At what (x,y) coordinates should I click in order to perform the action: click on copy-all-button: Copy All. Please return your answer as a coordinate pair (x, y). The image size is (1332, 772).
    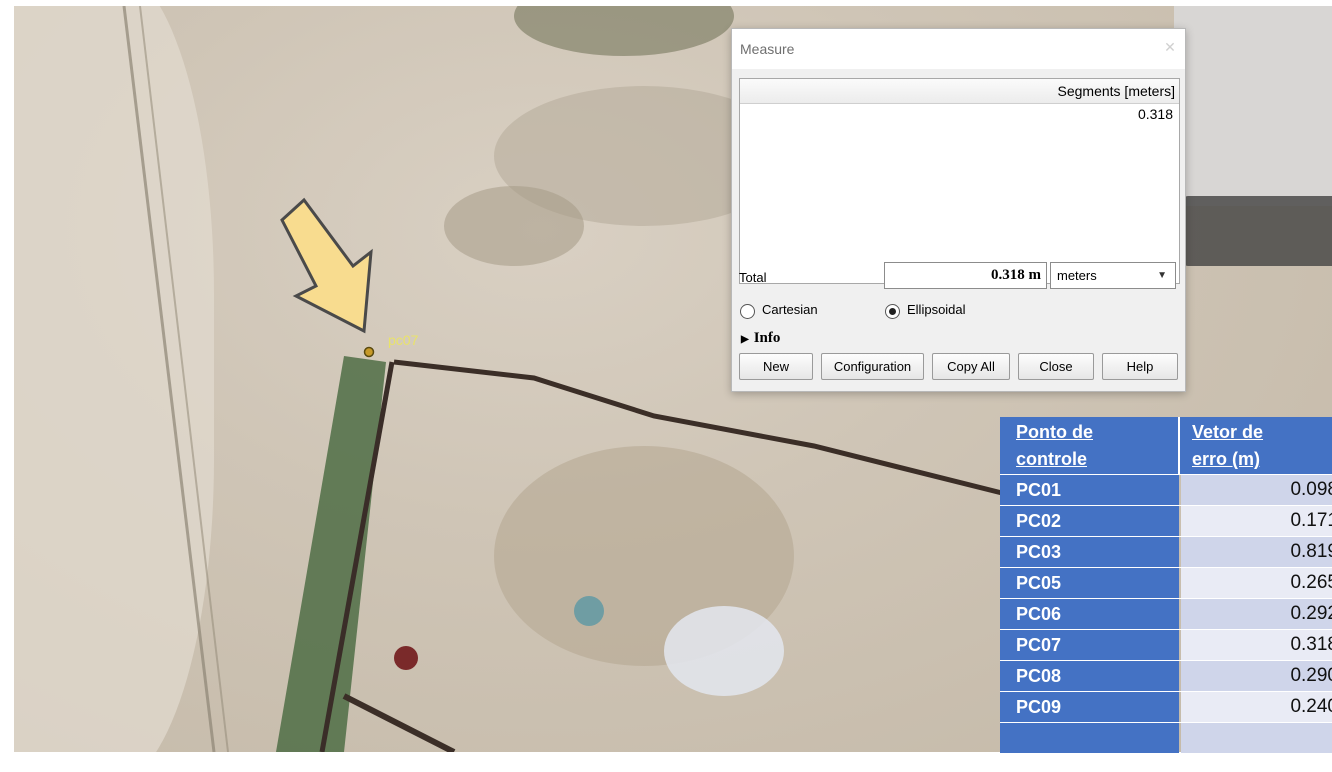
    Looking at the image, I should click on (971, 366).